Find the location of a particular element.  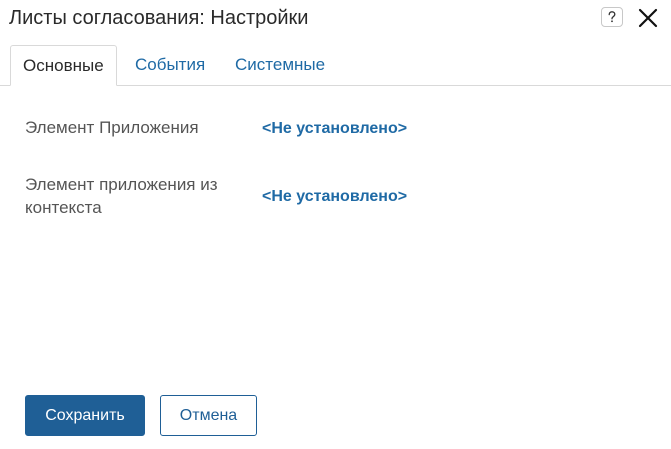

close-icon is located at coordinates (648, 20).